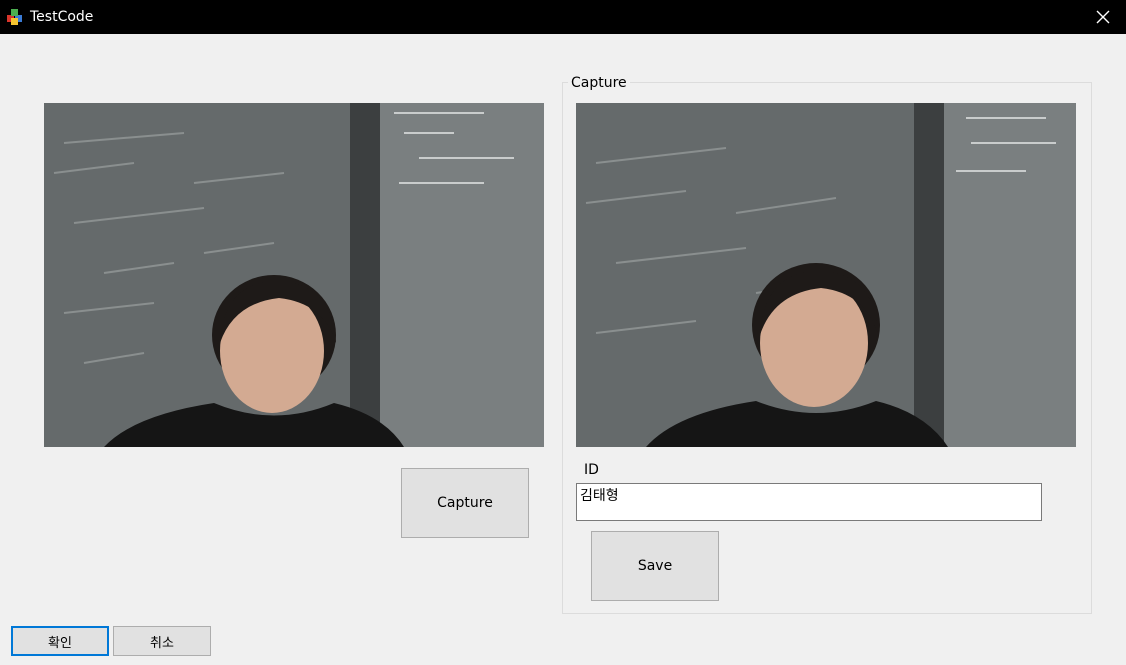 The height and width of the screenshot is (665, 1126). I want to click on id-label: ID, so click(591, 470).